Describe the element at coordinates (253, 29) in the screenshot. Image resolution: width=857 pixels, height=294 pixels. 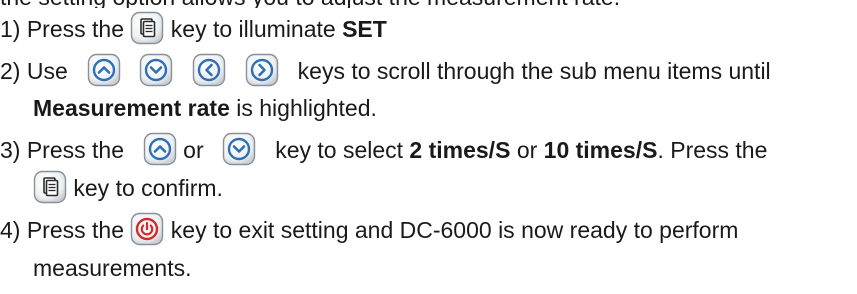
I see `step-1-after-key: key to illuminate` at that location.